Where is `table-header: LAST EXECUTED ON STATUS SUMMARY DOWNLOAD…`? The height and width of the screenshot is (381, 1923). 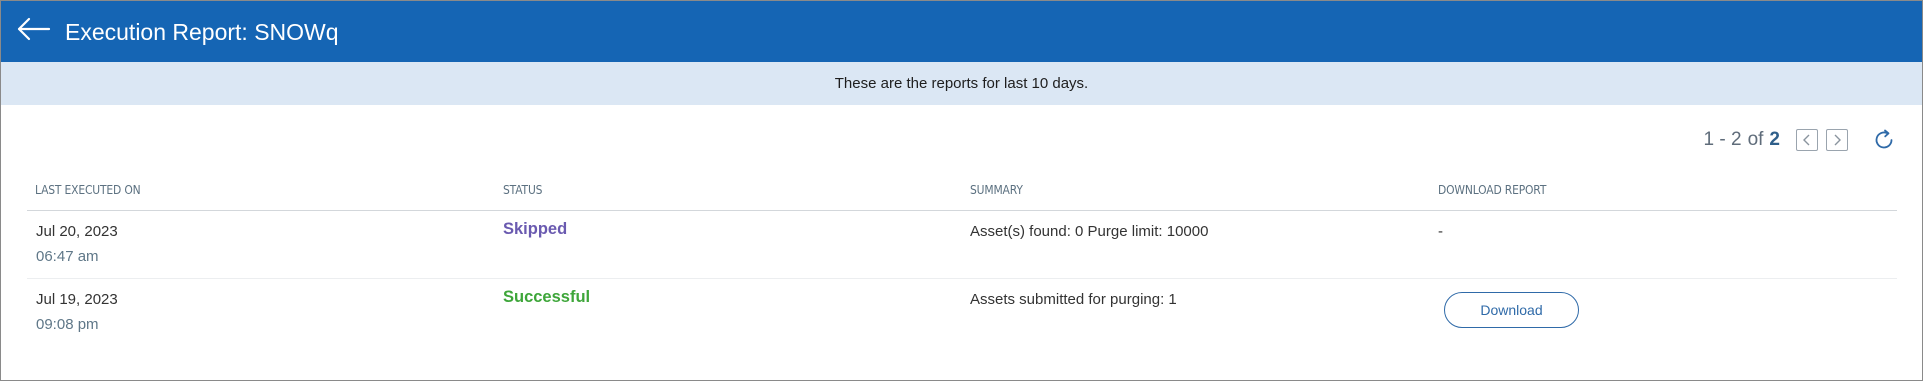
table-header: LAST EXECUTED ON STATUS SUMMARY DOWNLOAD… is located at coordinates (962, 193).